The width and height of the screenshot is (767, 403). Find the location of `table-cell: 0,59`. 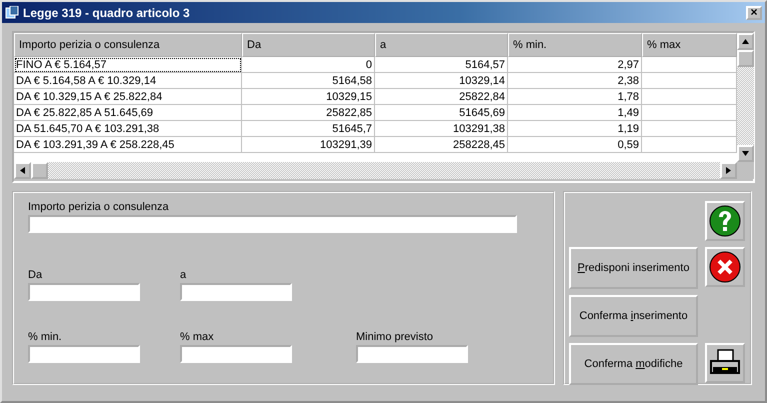

table-cell: 0,59 is located at coordinates (575, 145).